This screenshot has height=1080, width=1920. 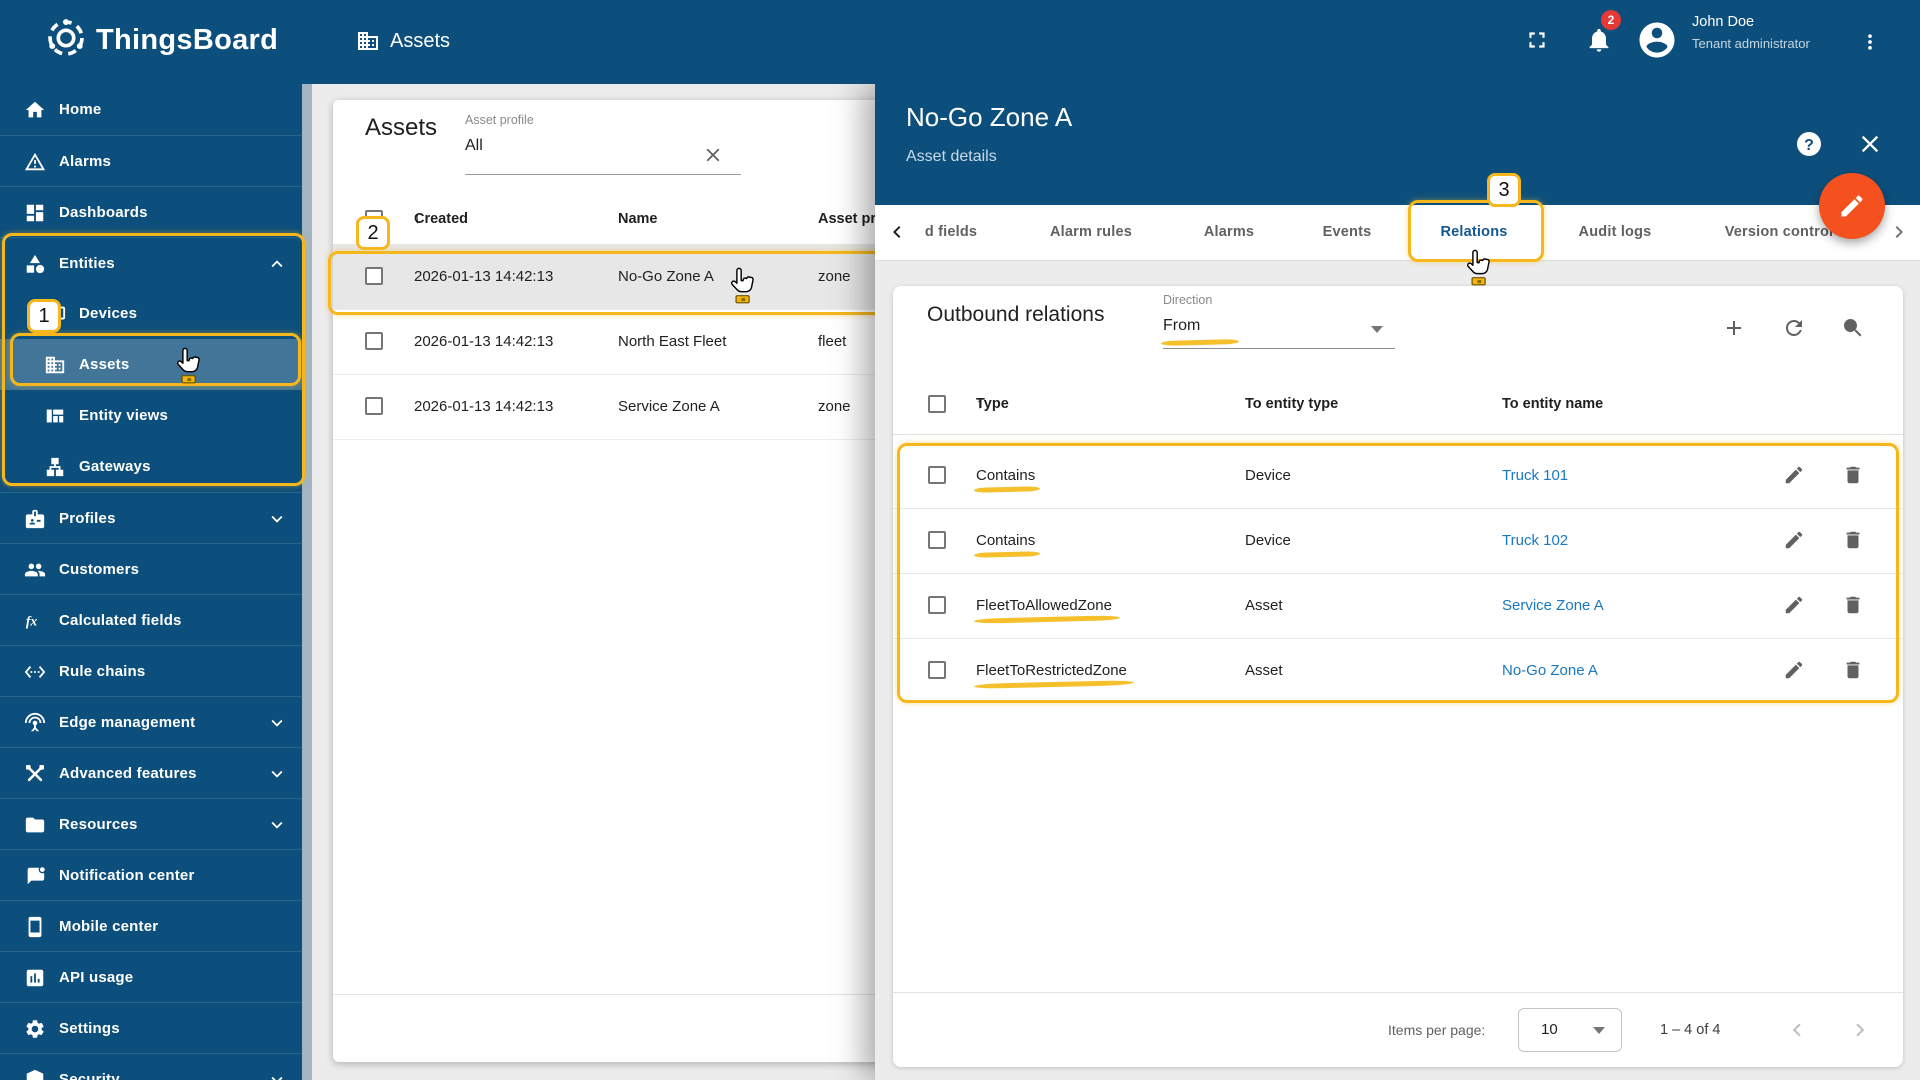 I want to click on previous-page-icon, so click(x=1797, y=1030).